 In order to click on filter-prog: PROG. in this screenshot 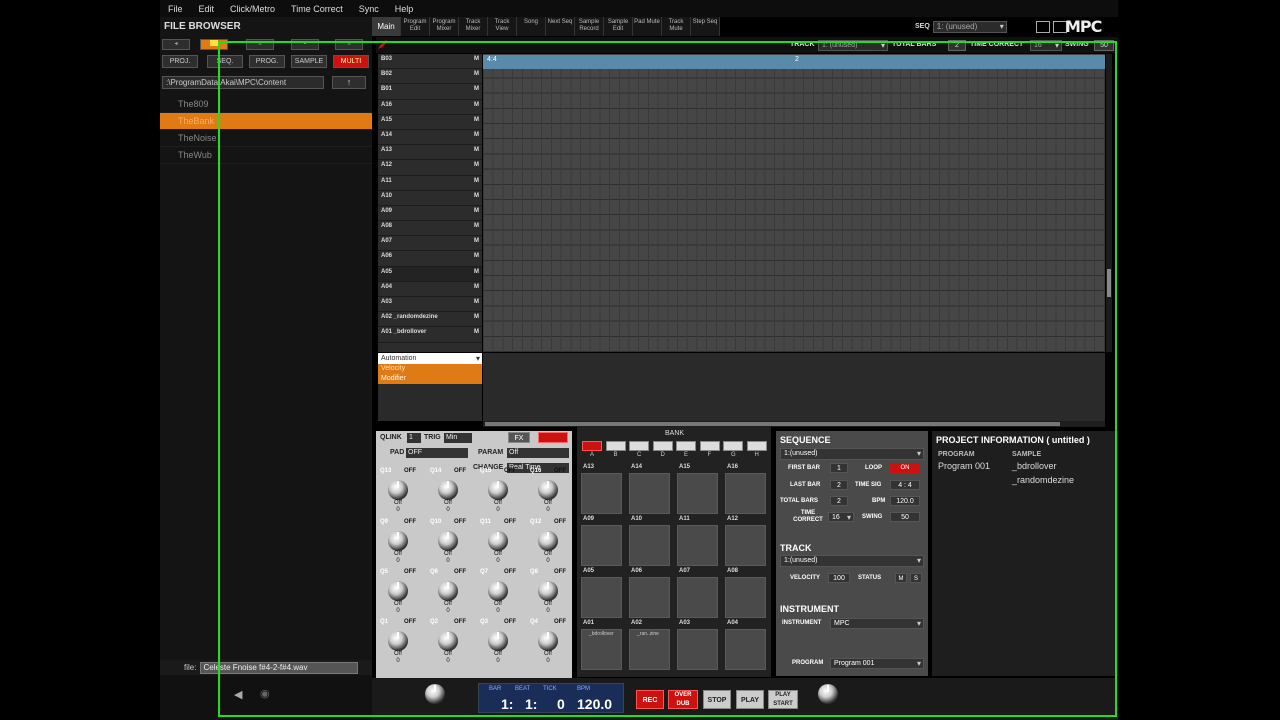, I will do `click(267, 61)`.